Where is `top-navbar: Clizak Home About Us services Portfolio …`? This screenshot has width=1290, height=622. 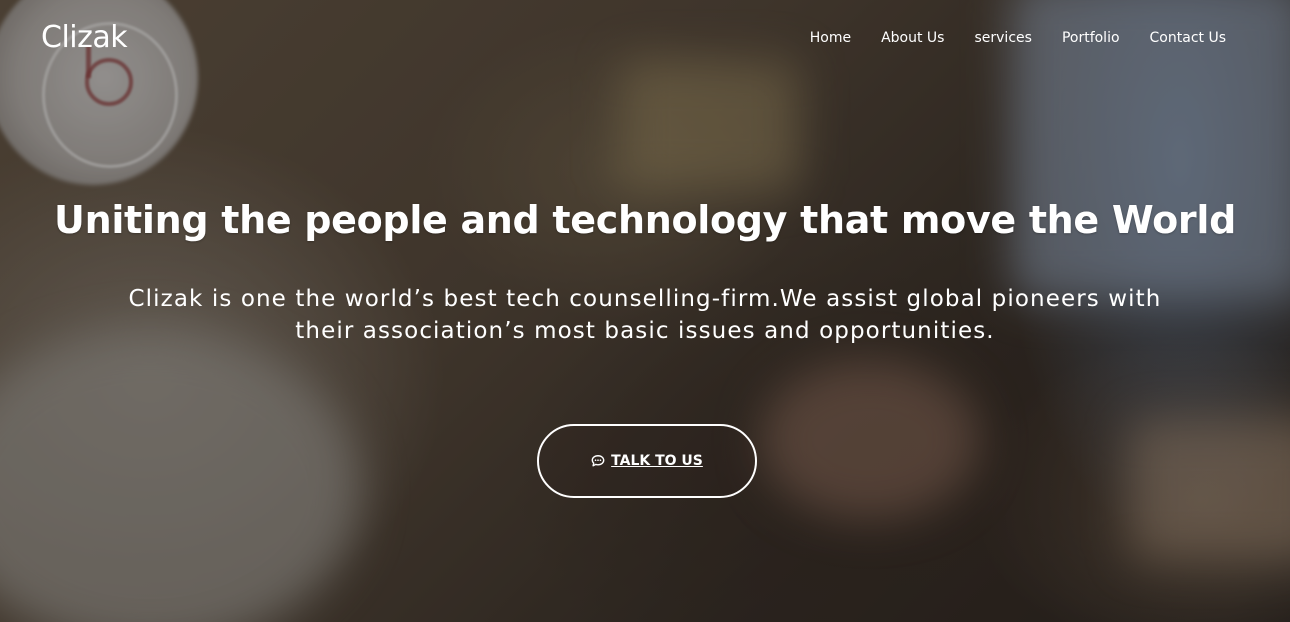
top-navbar: Clizak Home About Us services Portfolio … is located at coordinates (645, 38).